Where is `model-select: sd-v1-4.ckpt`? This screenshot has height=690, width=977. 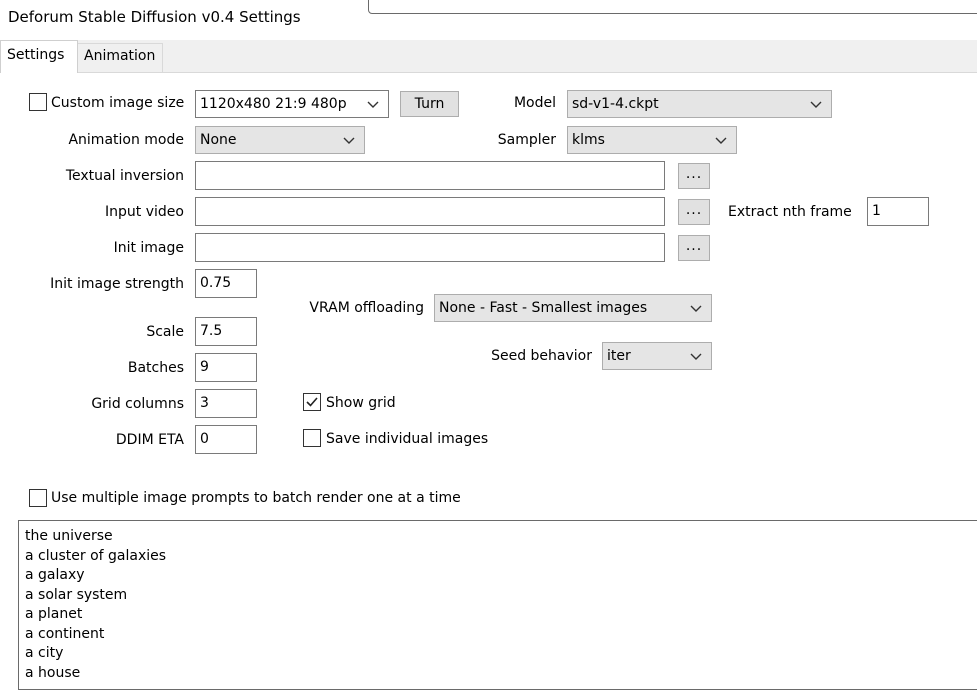
model-select: sd-v1-4.ckpt is located at coordinates (699, 104).